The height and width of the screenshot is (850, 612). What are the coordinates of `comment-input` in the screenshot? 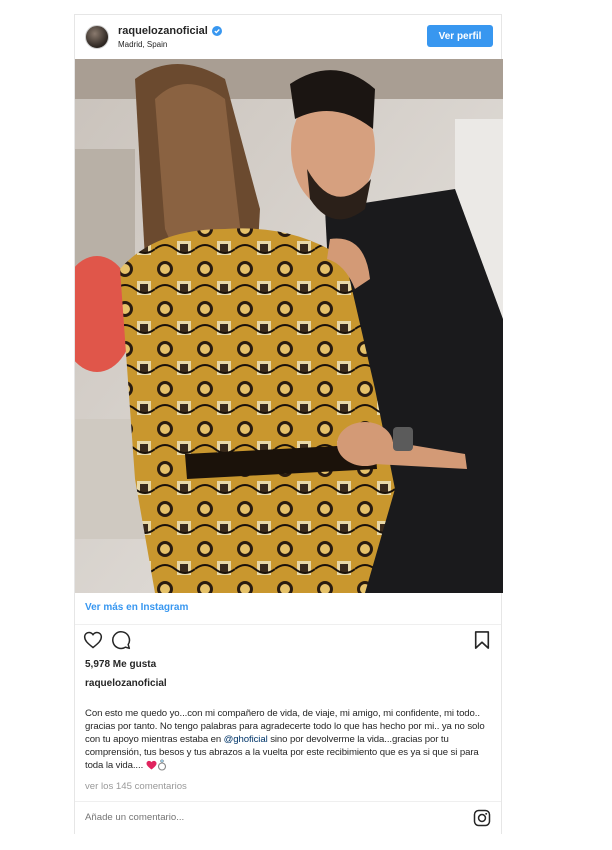 It's located at (255, 817).